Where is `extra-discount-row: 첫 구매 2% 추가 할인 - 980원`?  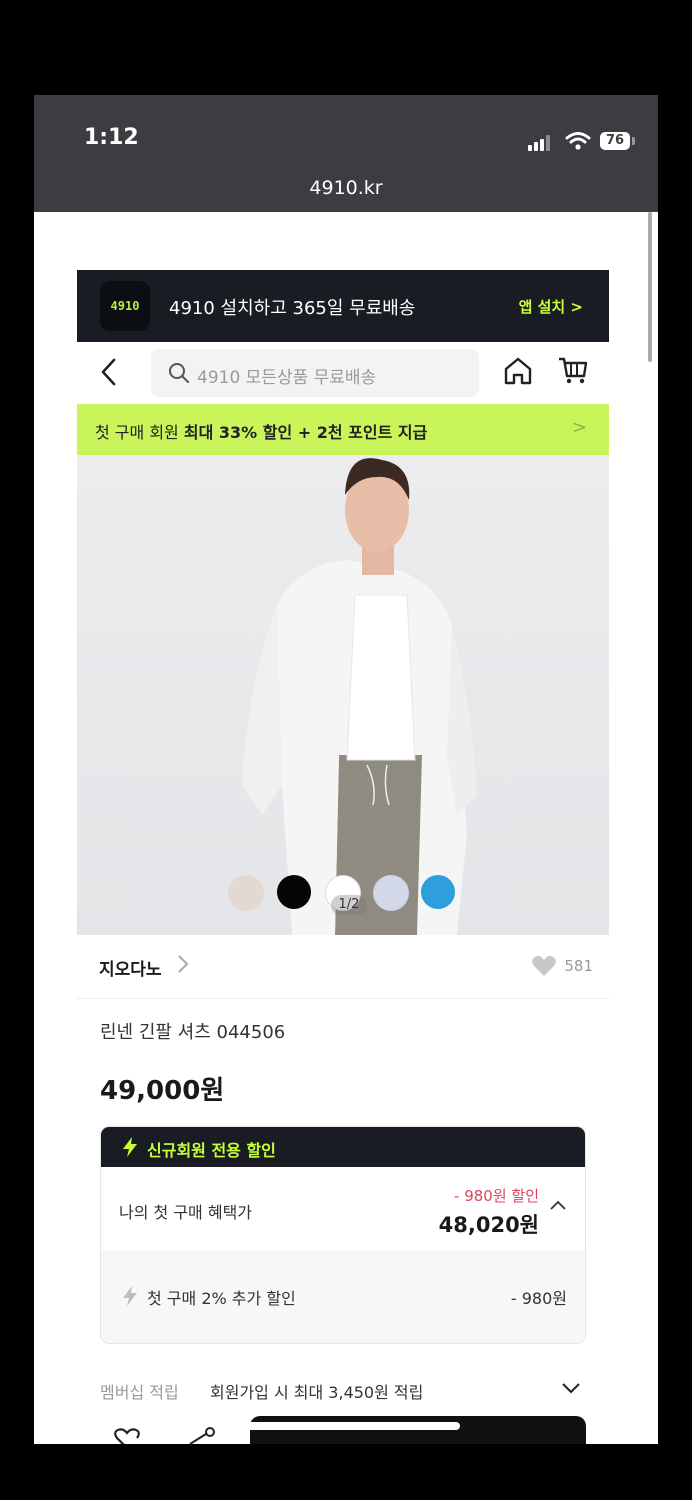 extra-discount-row: 첫 구매 2% 추가 할인 - 980원 is located at coordinates (343, 1297).